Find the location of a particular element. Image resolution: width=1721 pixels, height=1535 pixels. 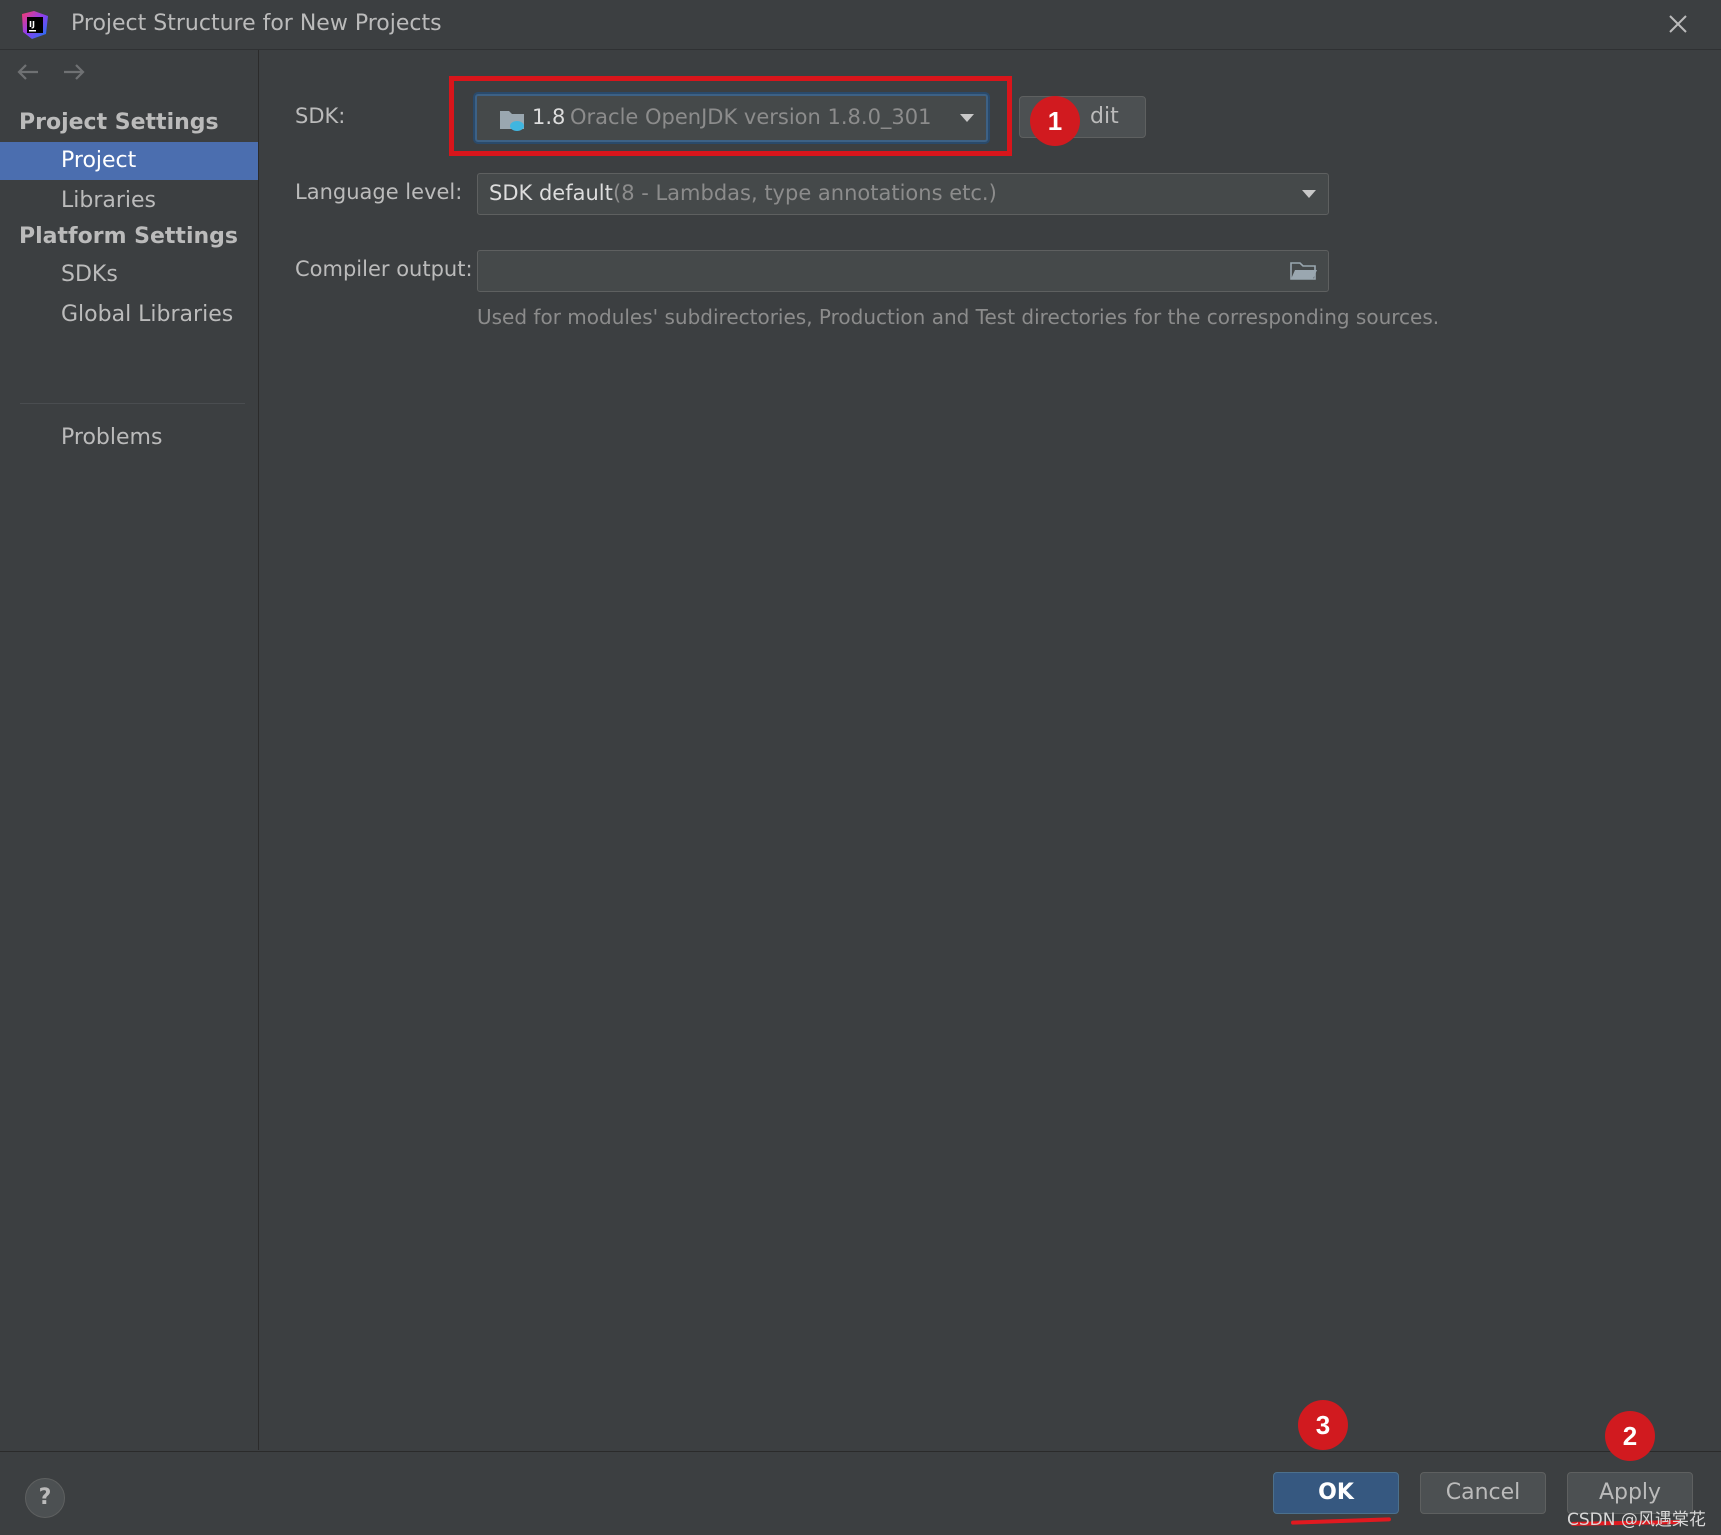

sidebar-item-problems: Problems is located at coordinates (129, 438).